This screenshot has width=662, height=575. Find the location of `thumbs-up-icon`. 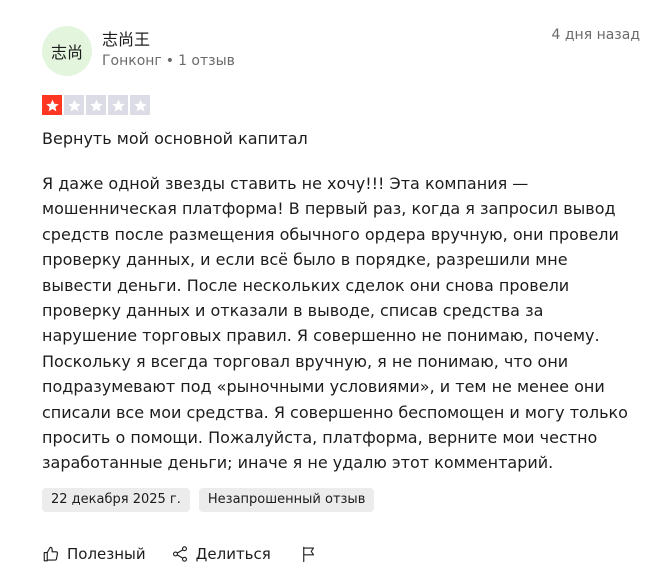

thumbs-up-icon is located at coordinates (51, 554).